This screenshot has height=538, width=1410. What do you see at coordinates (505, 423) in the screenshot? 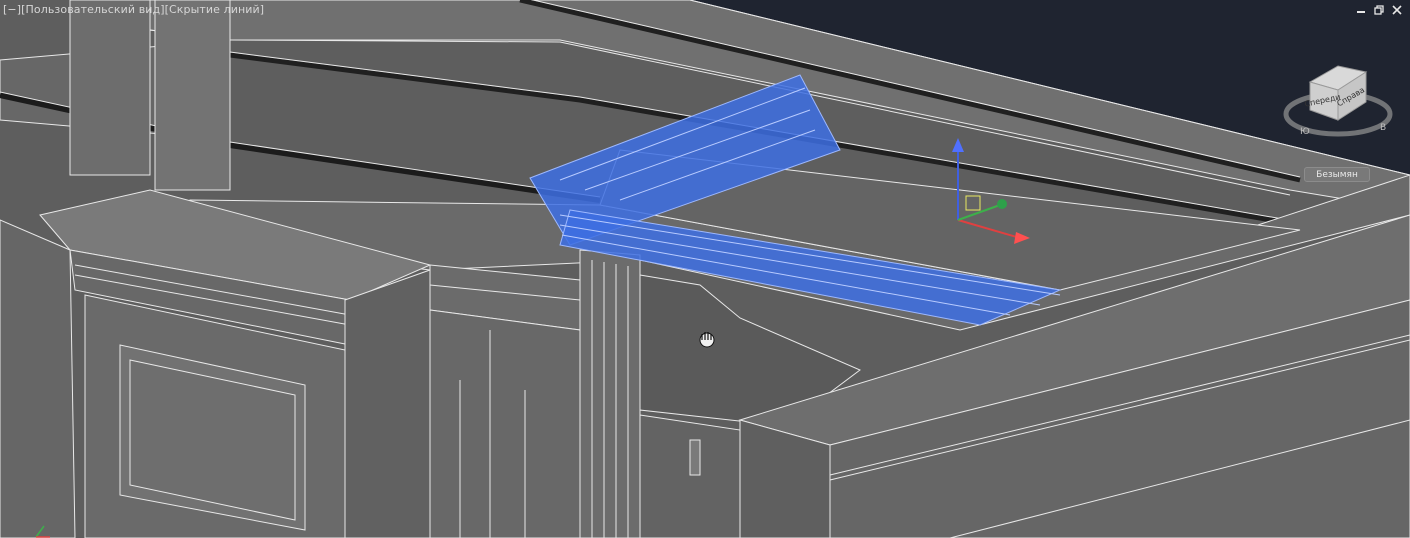
I see `middle-door-frame` at bounding box center [505, 423].